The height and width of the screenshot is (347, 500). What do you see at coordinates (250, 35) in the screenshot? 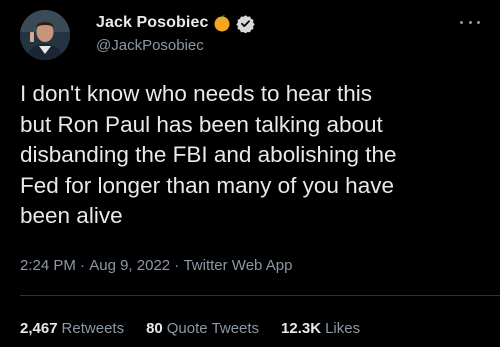
I see `tweet-header: Jack Posobiec @JackPosobiec` at bounding box center [250, 35].